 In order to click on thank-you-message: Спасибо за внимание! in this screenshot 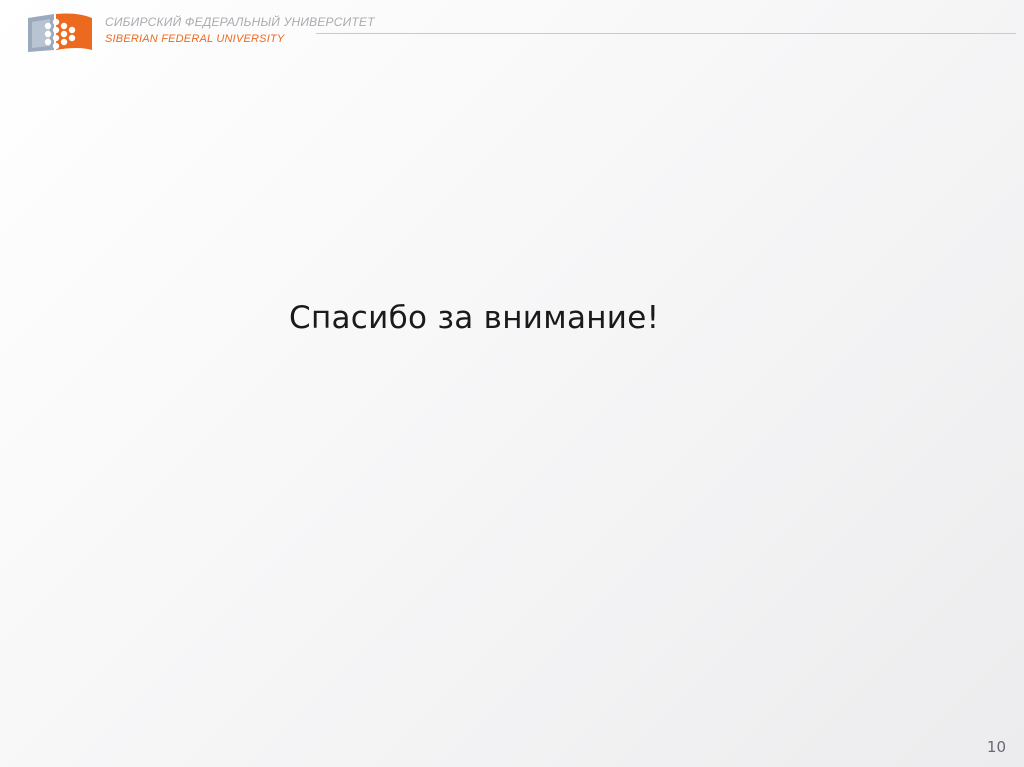, I will do `click(474, 318)`.